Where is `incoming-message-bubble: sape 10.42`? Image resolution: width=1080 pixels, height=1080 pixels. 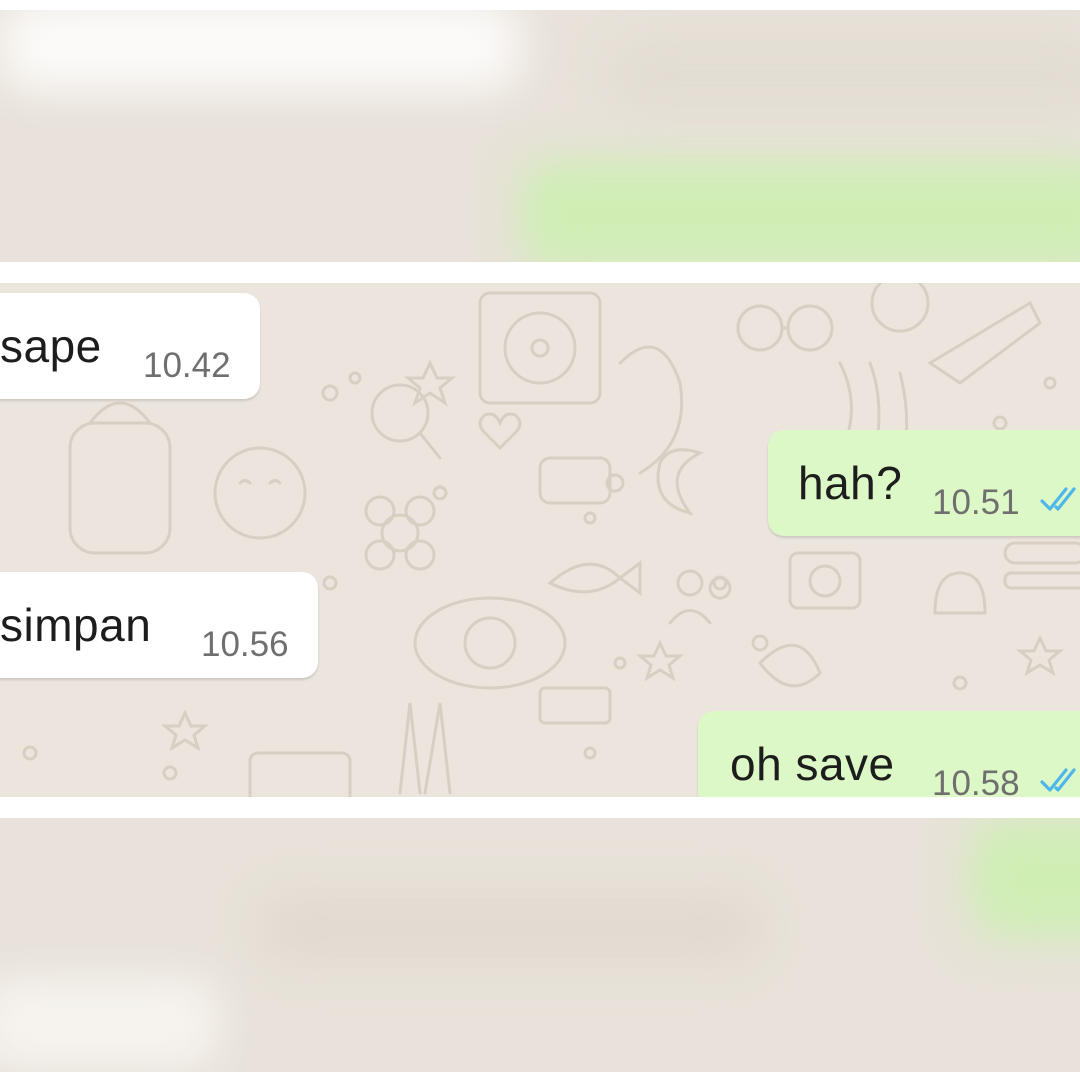
incoming-message-bubble: sape 10.42 is located at coordinates (130, 346).